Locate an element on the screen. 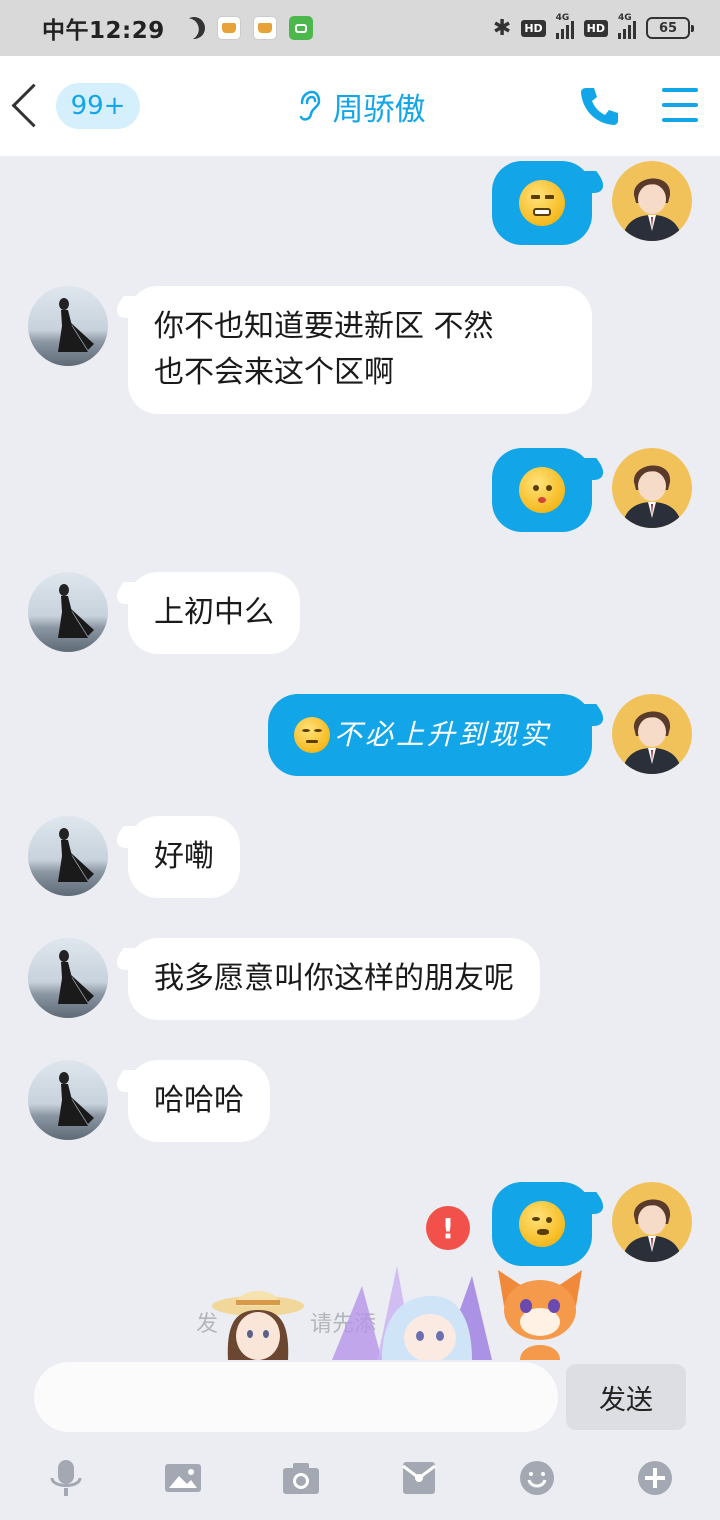  microphone-icon is located at coordinates (66, 1478).